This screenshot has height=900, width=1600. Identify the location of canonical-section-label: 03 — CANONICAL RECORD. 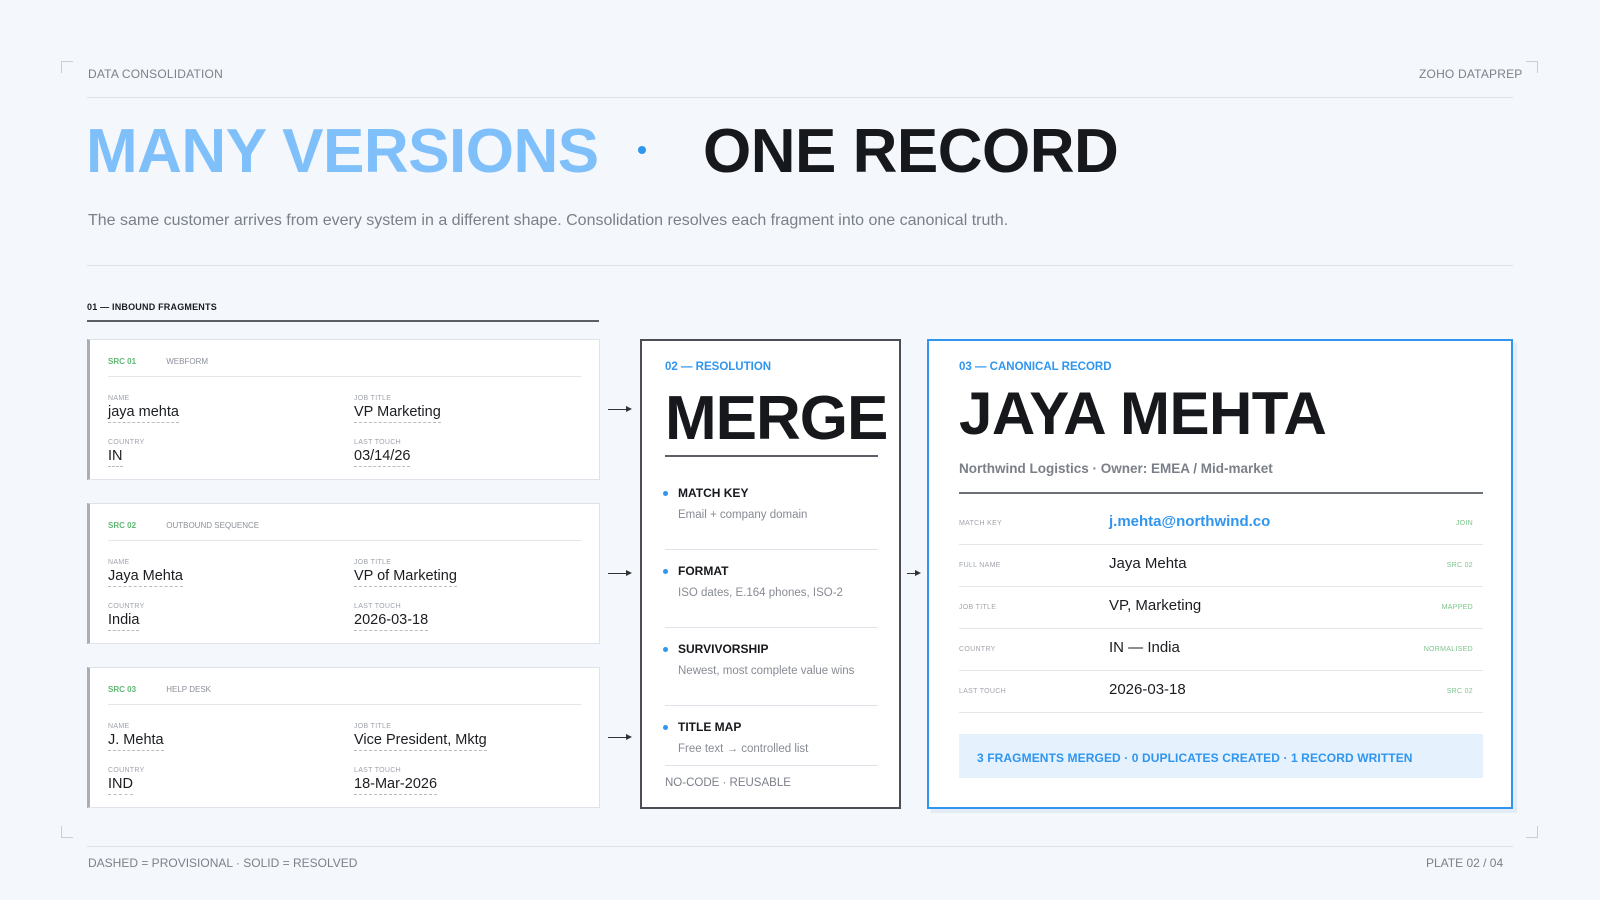
(1035, 367).